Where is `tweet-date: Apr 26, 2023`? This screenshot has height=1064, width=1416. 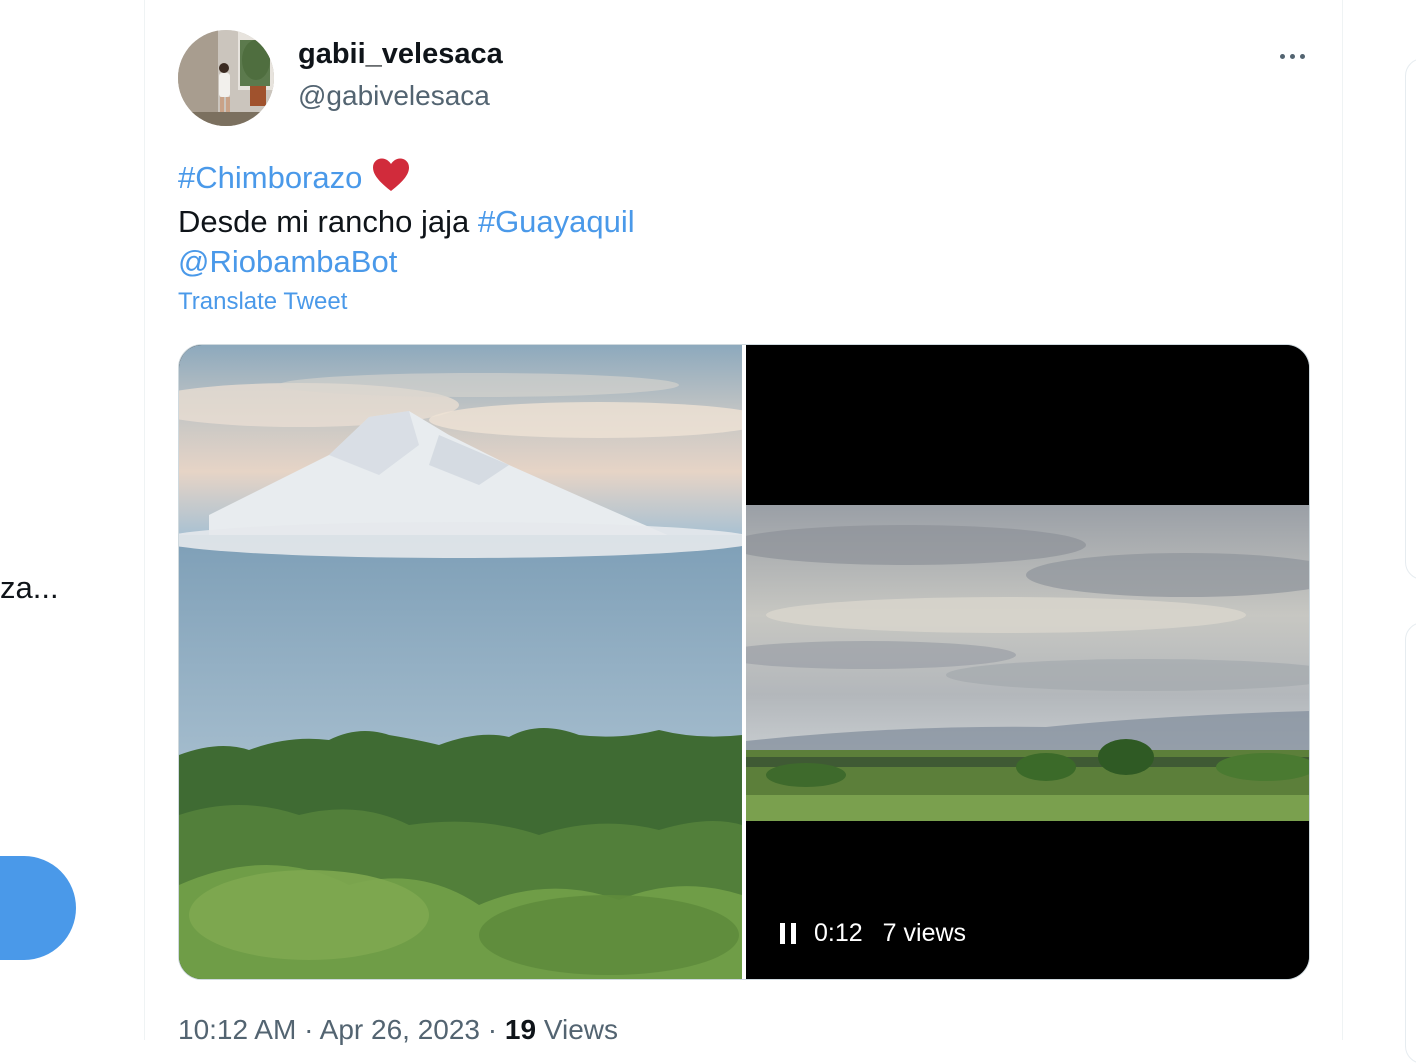 tweet-date: Apr 26, 2023 is located at coordinates (400, 1029).